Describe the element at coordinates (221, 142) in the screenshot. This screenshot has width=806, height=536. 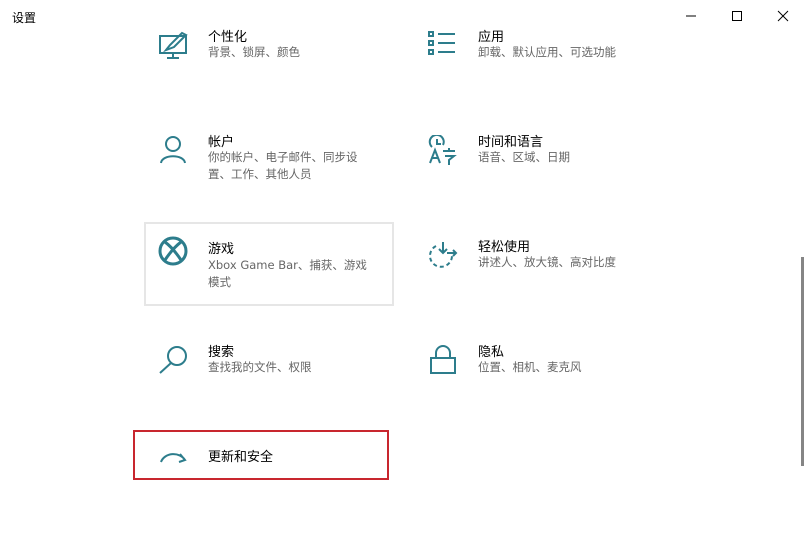
I see `tile-title: 帐户` at that location.